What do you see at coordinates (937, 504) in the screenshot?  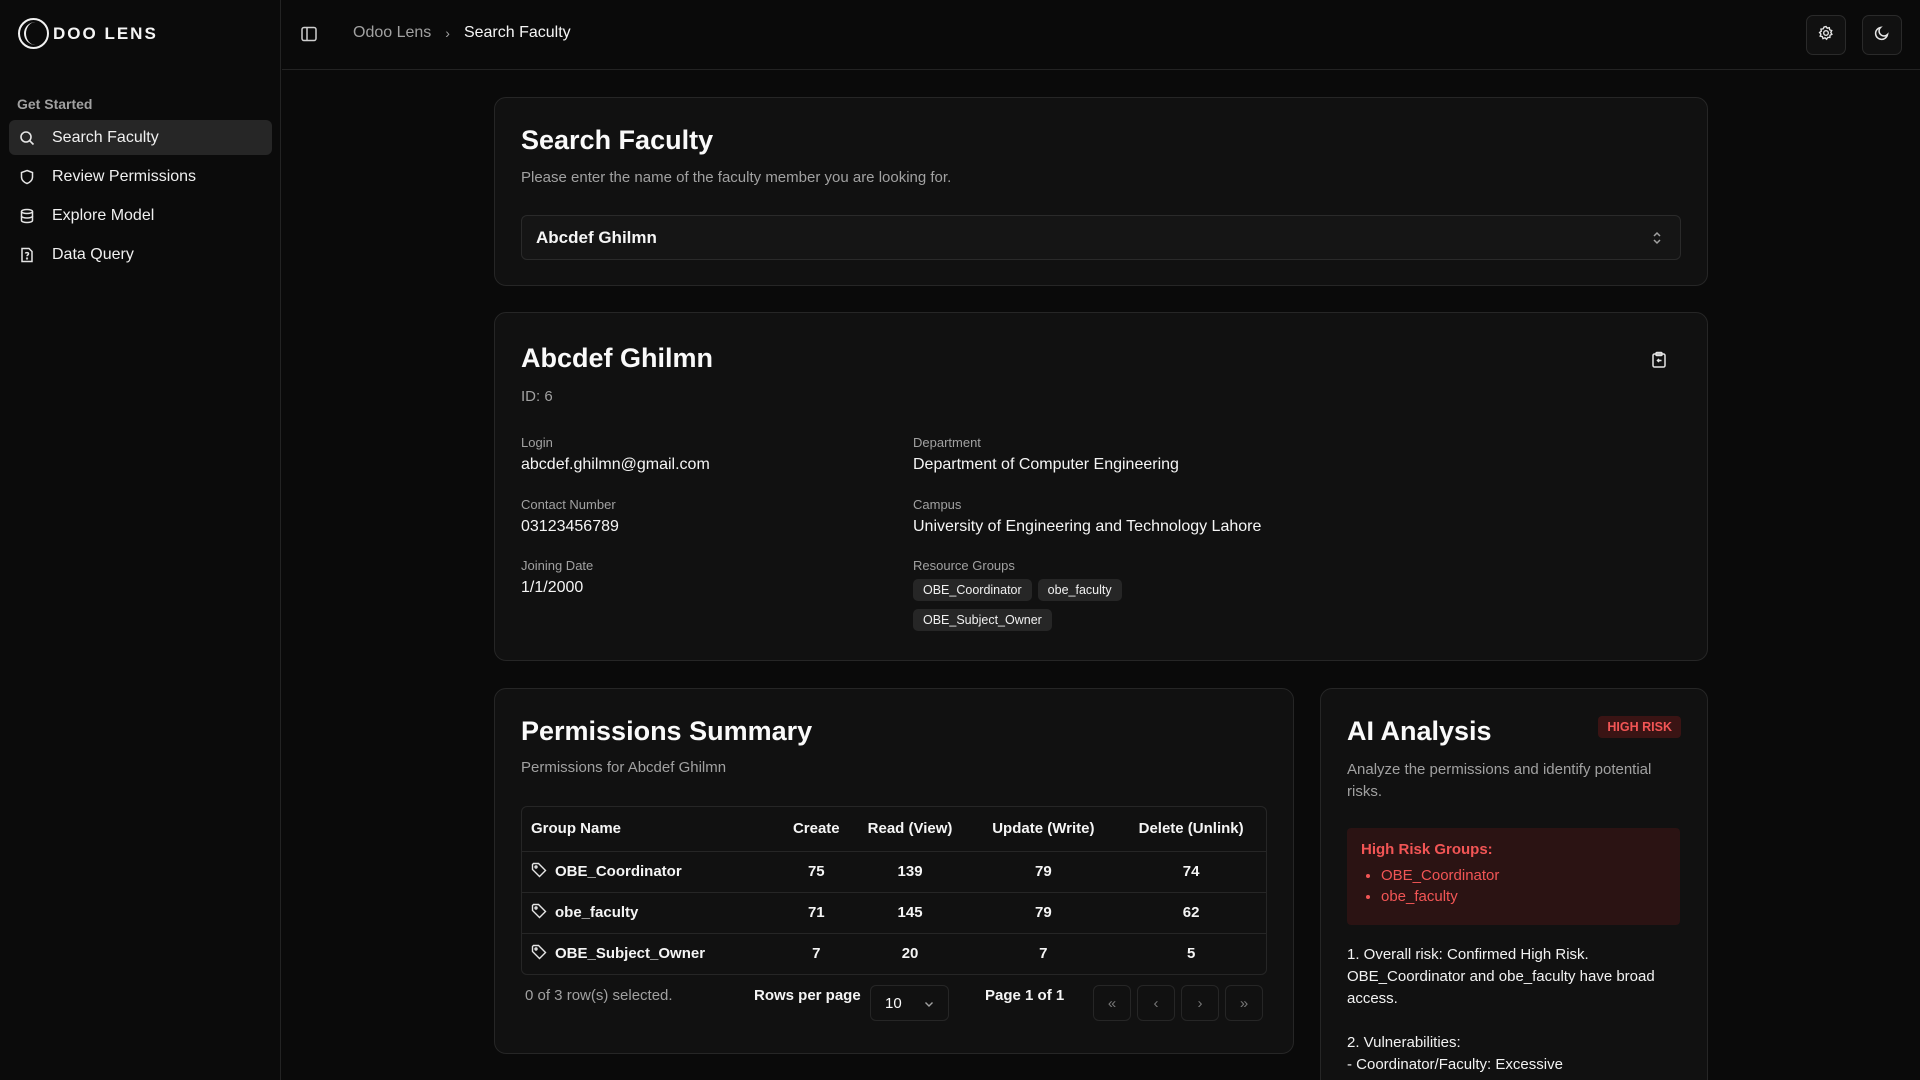 I see `campus-label: Campus` at bounding box center [937, 504].